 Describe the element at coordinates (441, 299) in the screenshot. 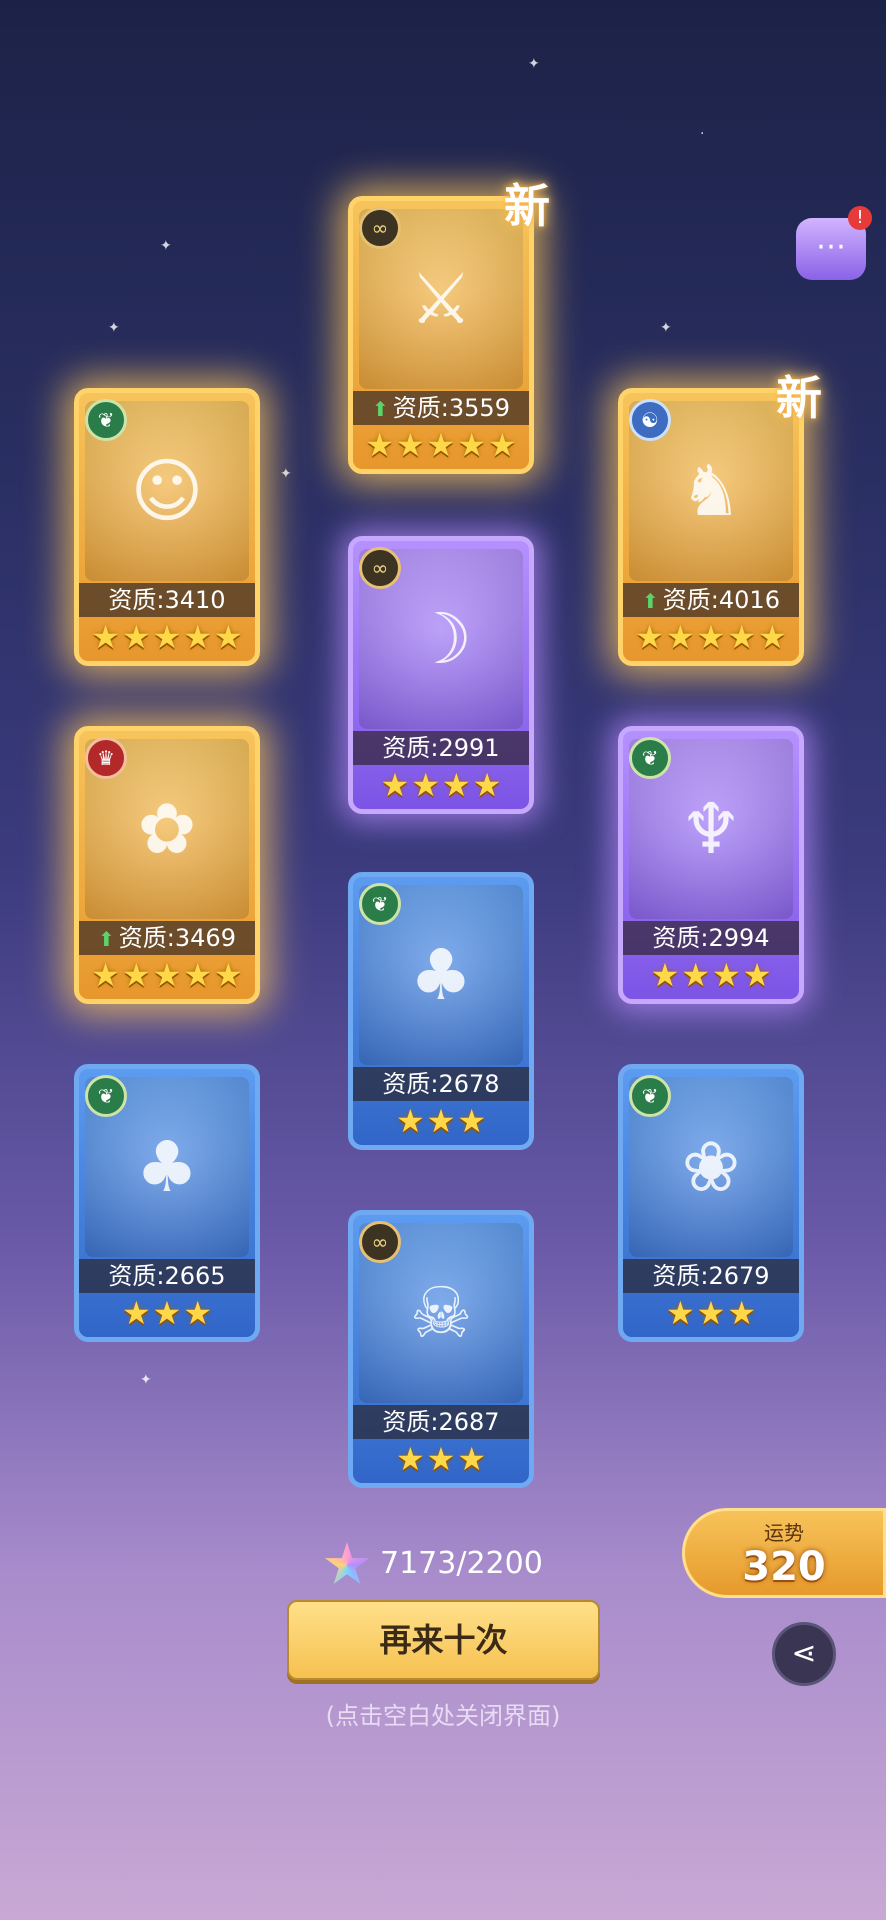

I see `hero-portrait-icon: ⚔` at that location.